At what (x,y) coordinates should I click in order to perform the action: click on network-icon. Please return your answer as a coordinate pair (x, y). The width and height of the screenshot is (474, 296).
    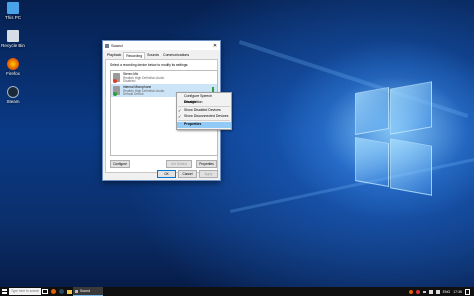
    Looking at the image, I should click on (430, 291).